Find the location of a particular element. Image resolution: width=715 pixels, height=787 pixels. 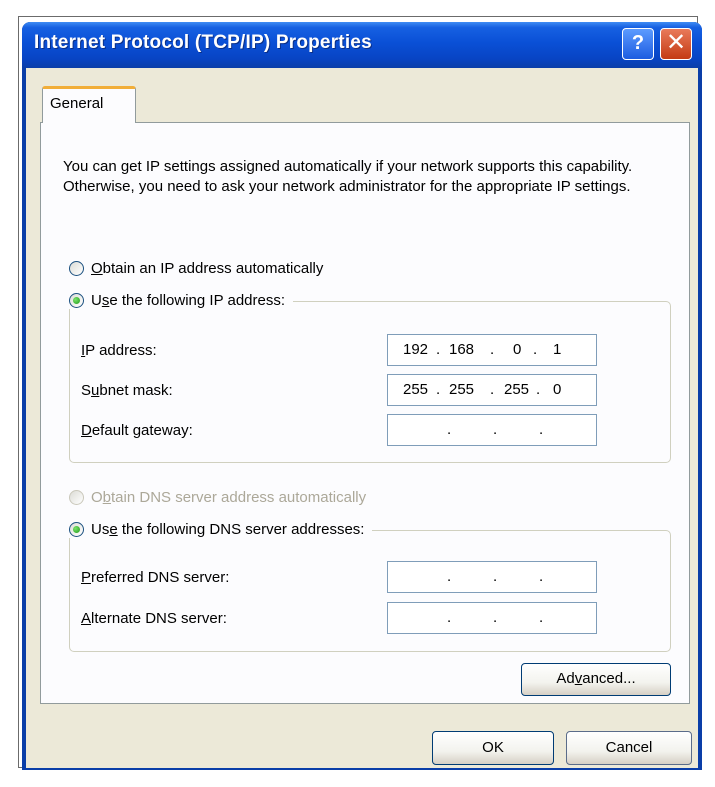

close-icon: ✕ is located at coordinates (676, 42).